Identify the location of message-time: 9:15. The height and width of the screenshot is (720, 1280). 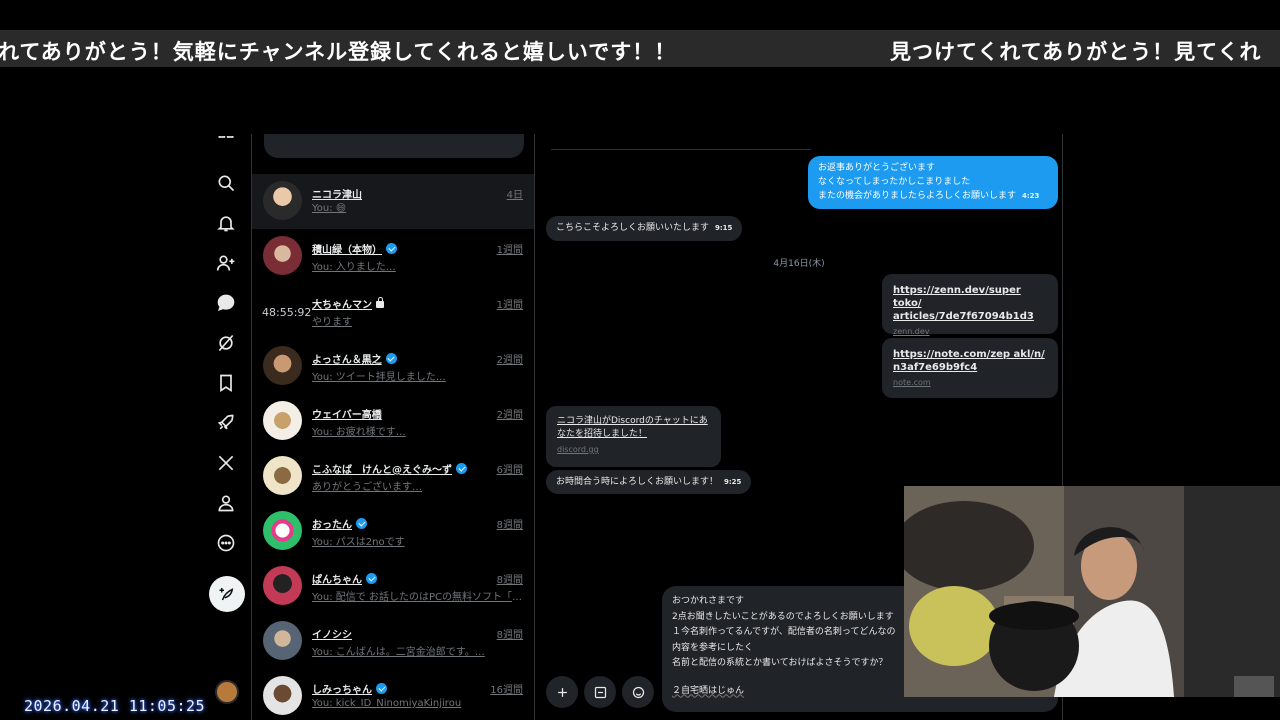
(724, 228).